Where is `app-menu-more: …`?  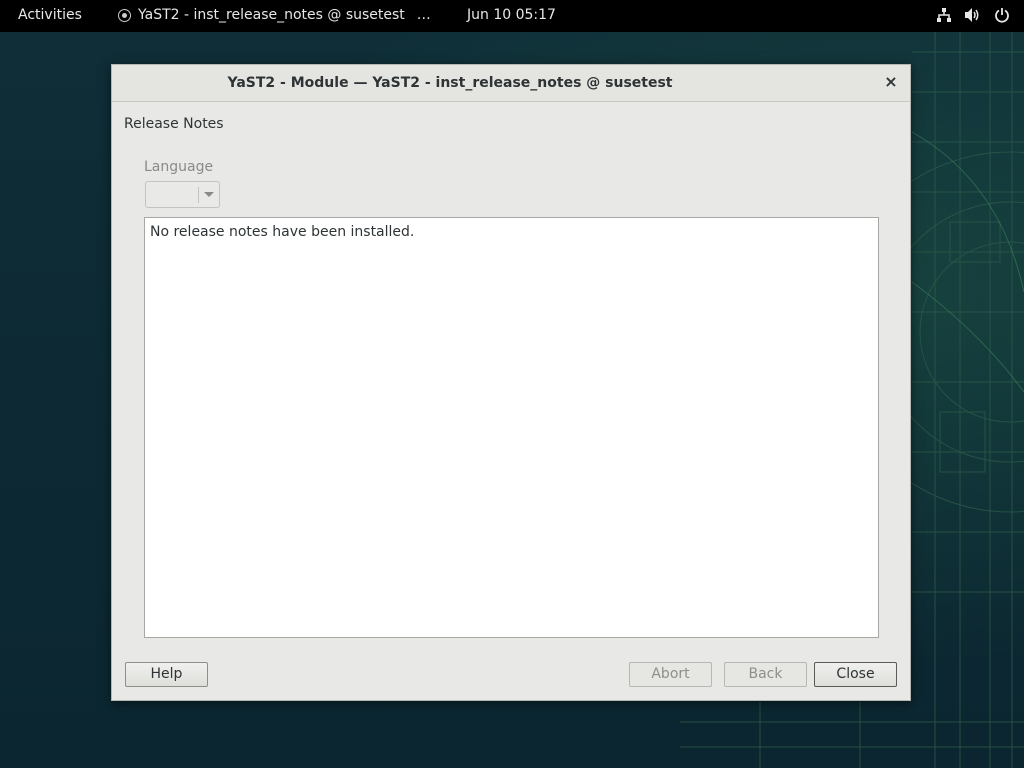 app-menu-more: … is located at coordinates (423, 15).